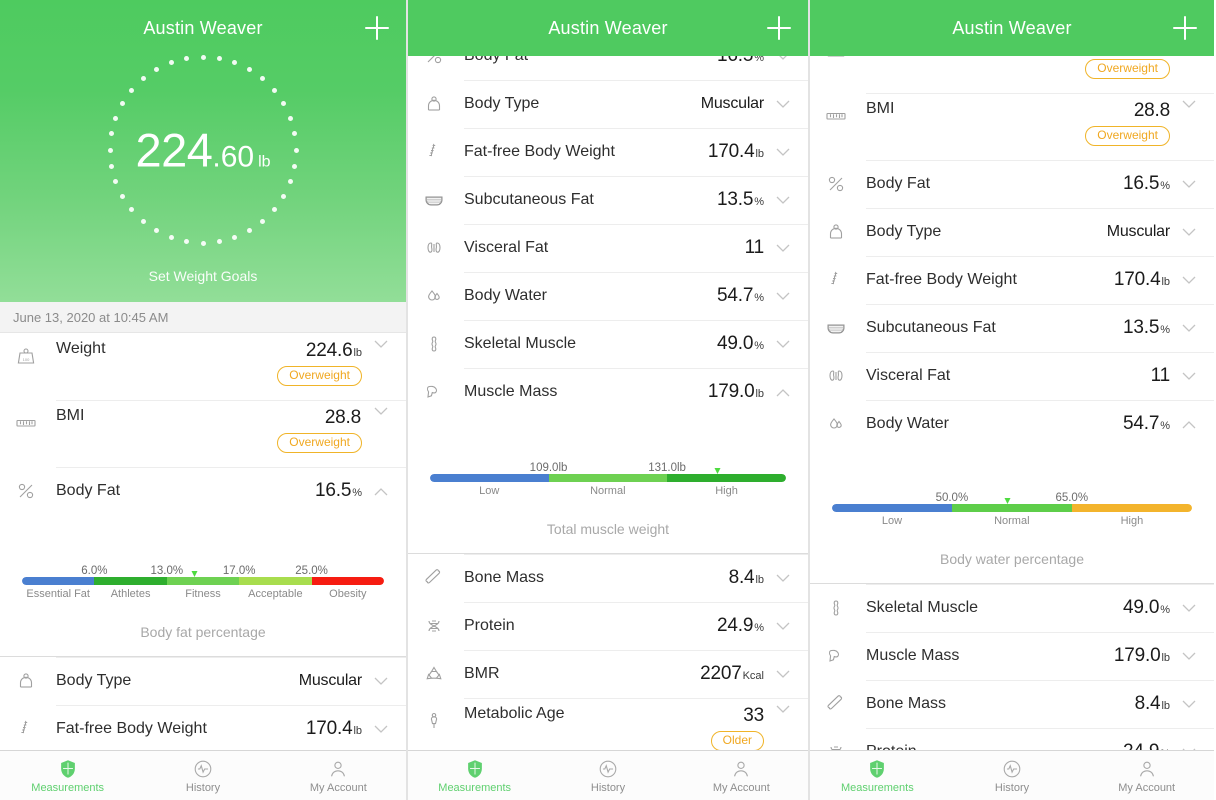 This screenshot has width=1216, height=800. Describe the element at coordinates (731, 391) in the screenshot. I see `row-value: 179.0` at that location.